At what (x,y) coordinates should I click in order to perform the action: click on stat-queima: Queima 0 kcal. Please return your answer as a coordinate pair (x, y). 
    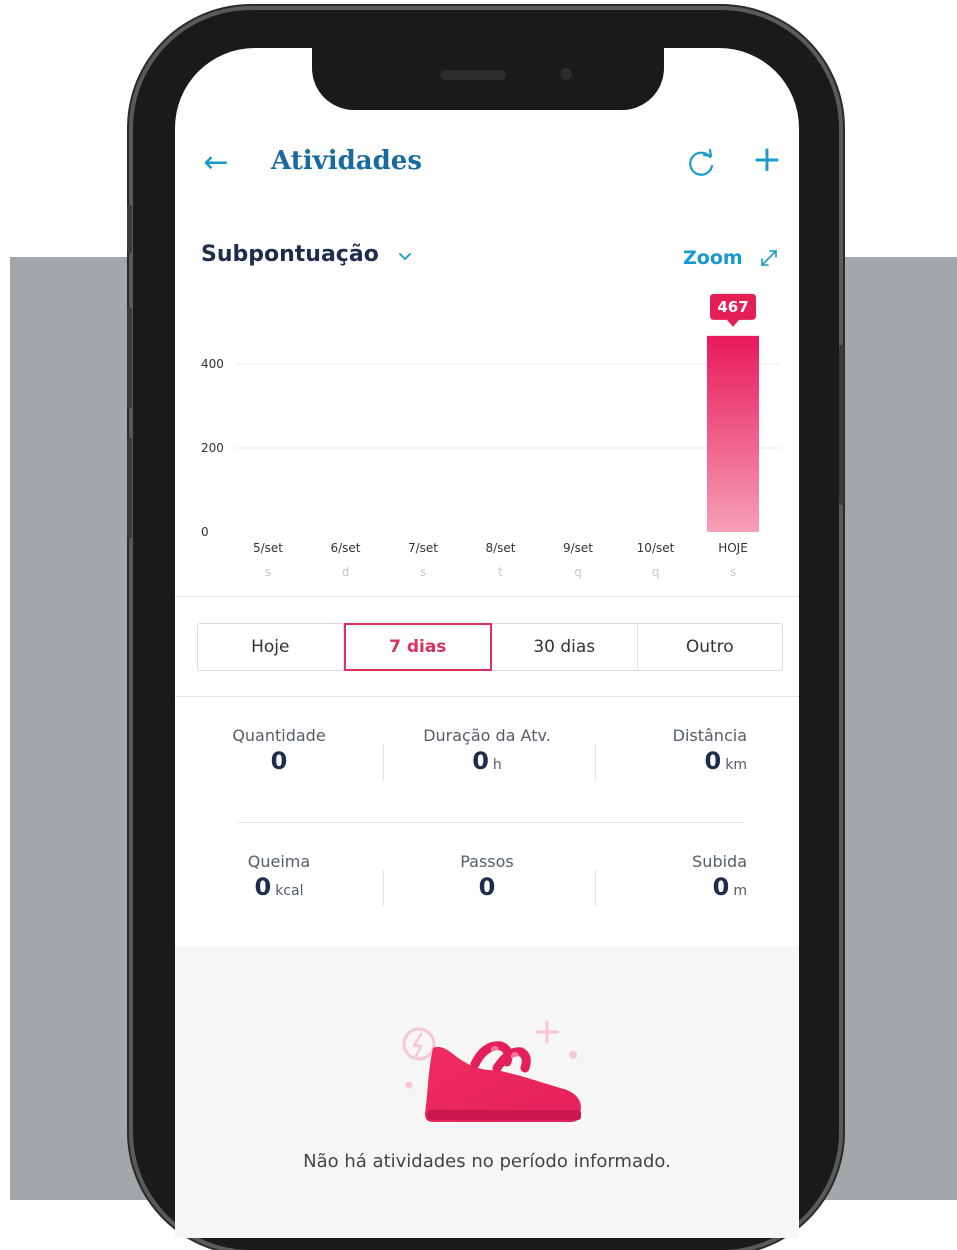
    Looking at the image, I should click on (279, 876).